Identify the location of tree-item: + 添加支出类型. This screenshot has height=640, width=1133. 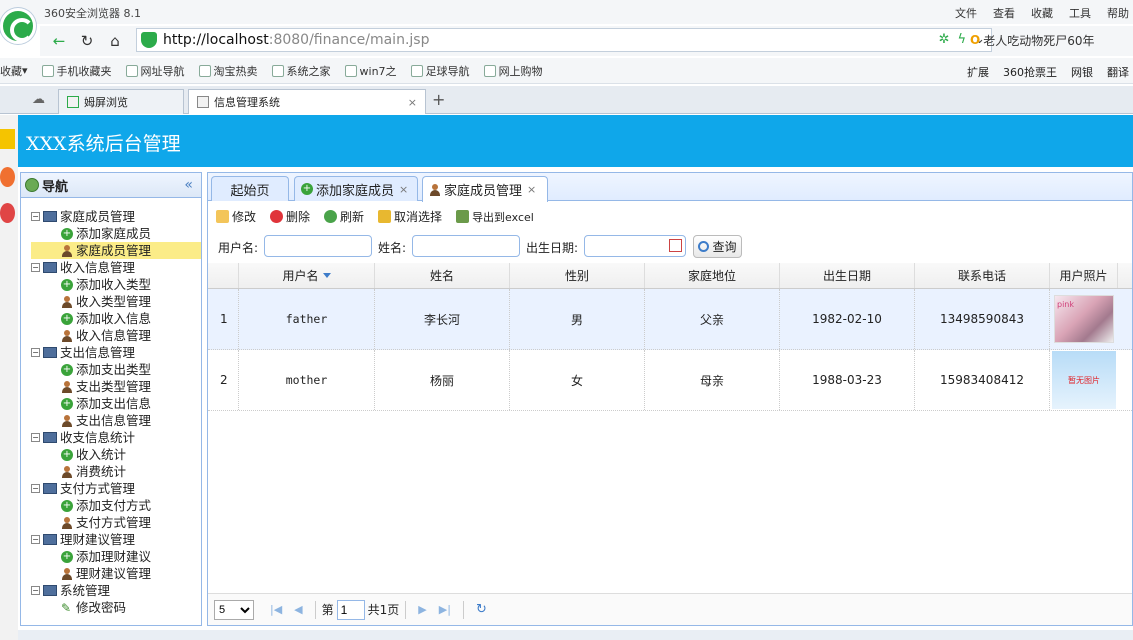
(116, 369).